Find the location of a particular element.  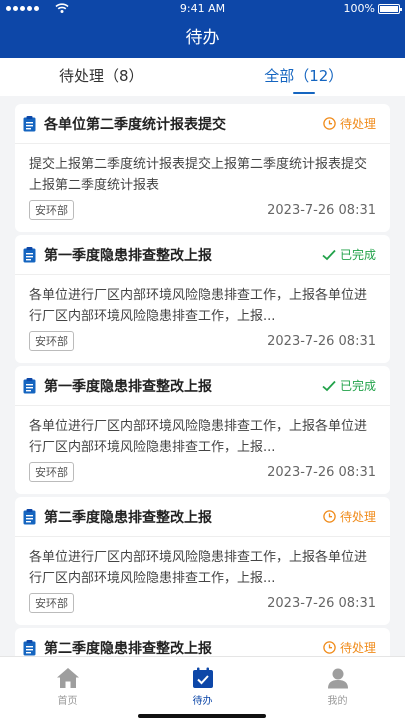

task-card-header: 各单位第二季度统计报表提交 待处理 is located at coordinates (202, 124).